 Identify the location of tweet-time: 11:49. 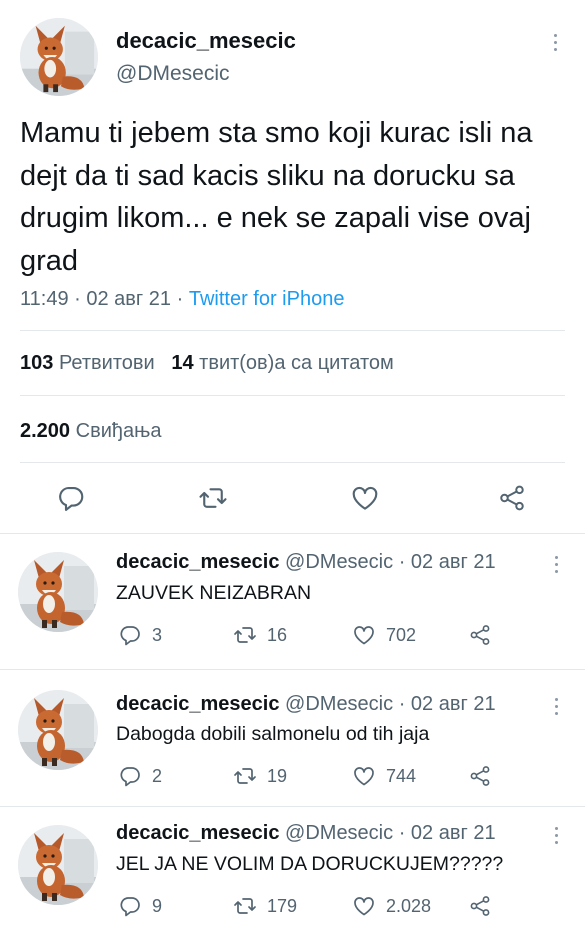
(44, 299).